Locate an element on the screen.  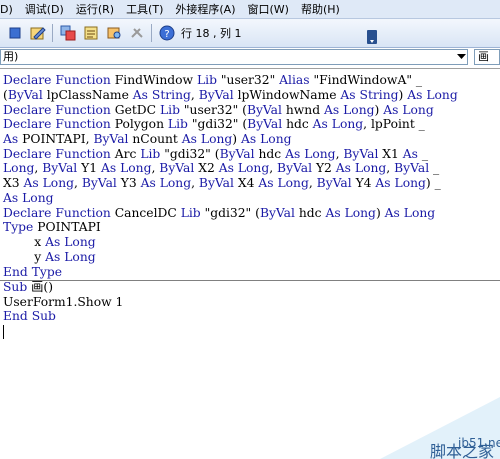
code-line: UserForm1.Show 1 is located at coordinates (63, 302).